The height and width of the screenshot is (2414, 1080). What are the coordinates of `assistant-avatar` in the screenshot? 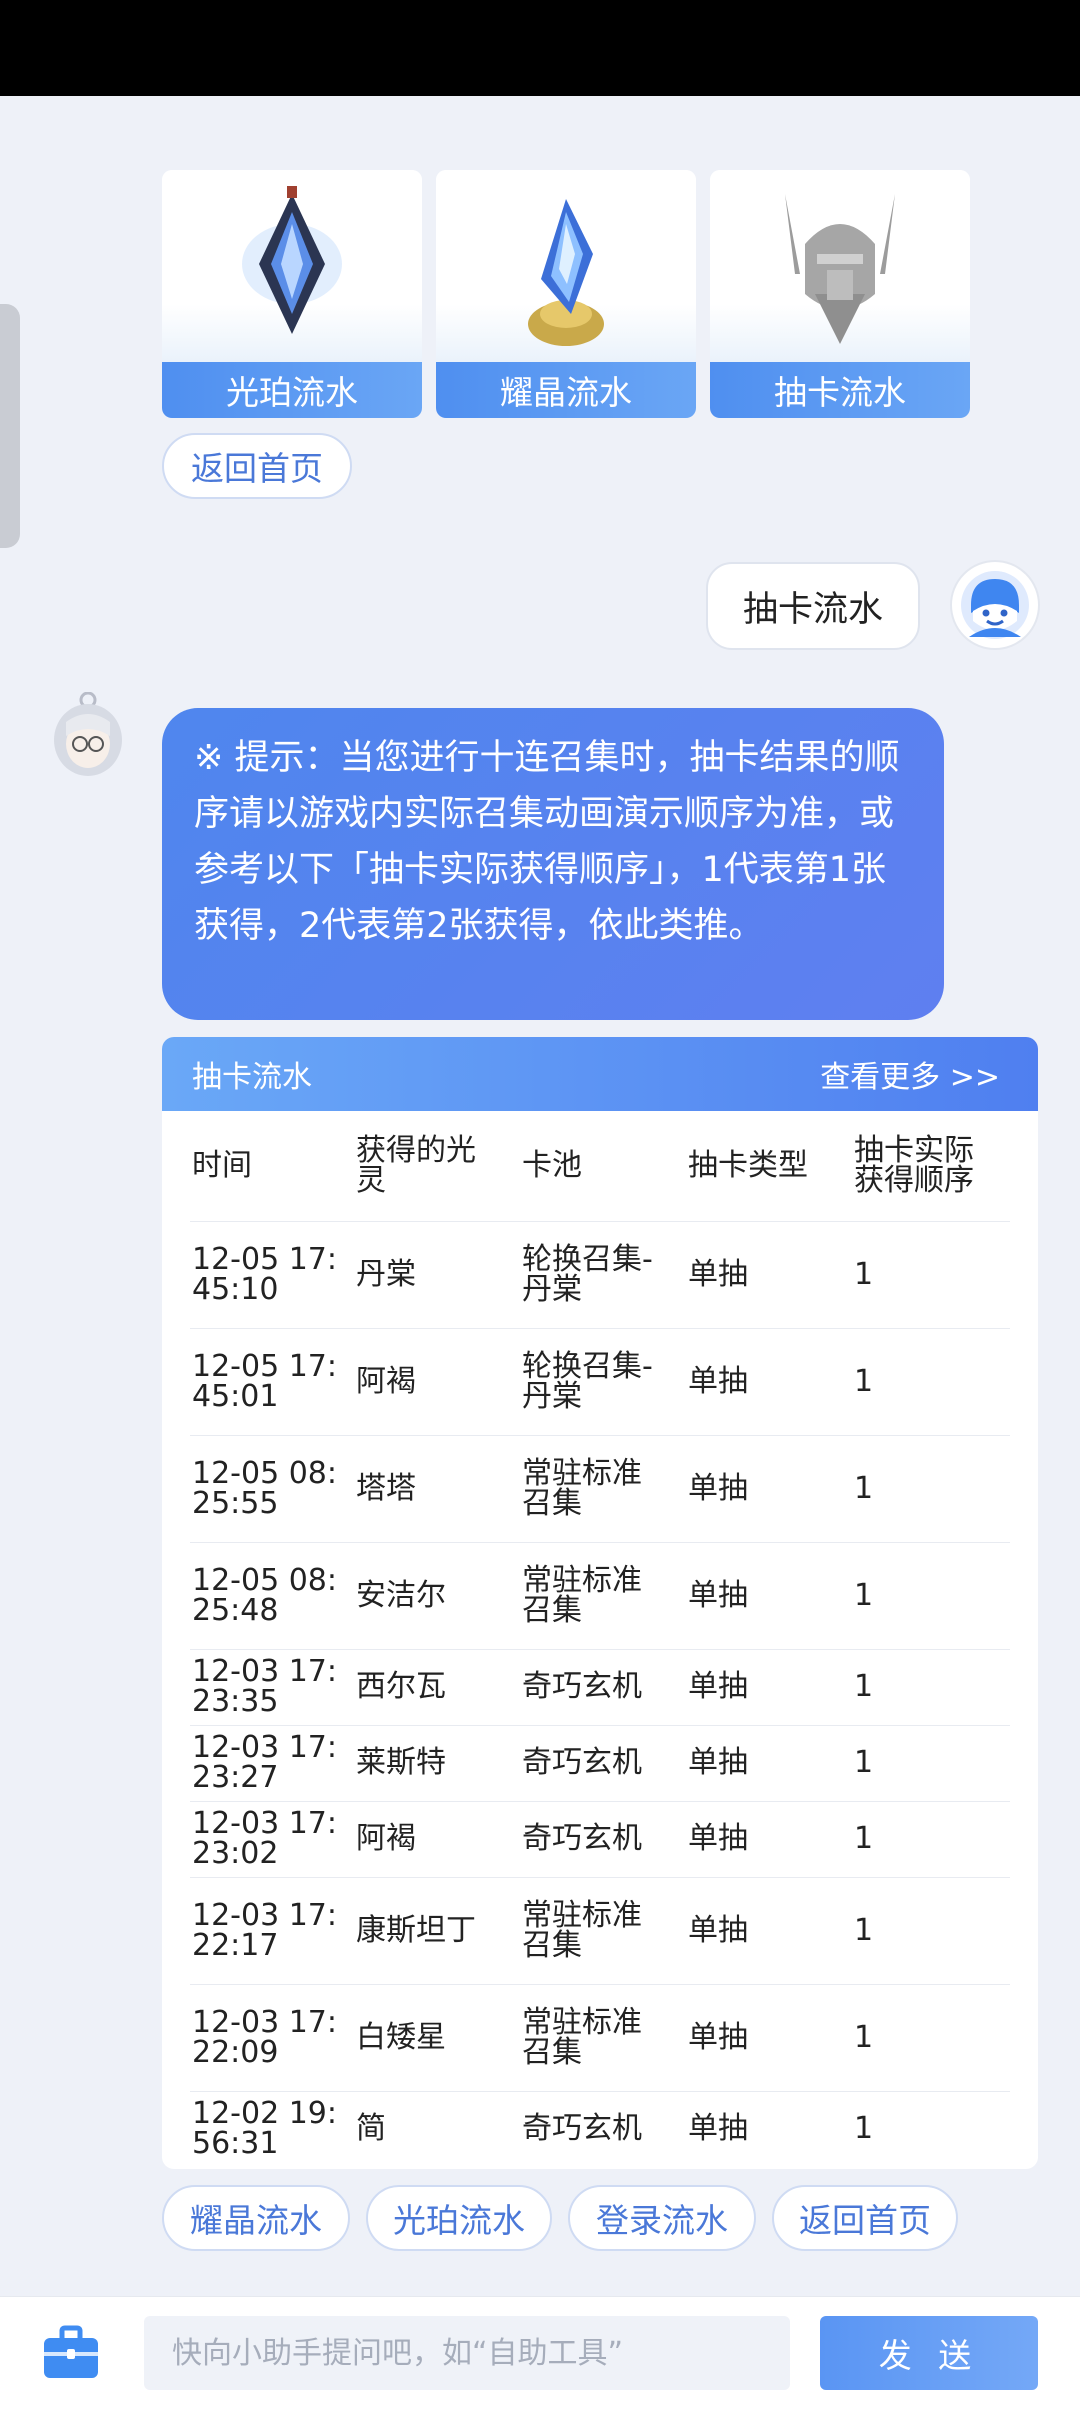 It's located at (88, 734).